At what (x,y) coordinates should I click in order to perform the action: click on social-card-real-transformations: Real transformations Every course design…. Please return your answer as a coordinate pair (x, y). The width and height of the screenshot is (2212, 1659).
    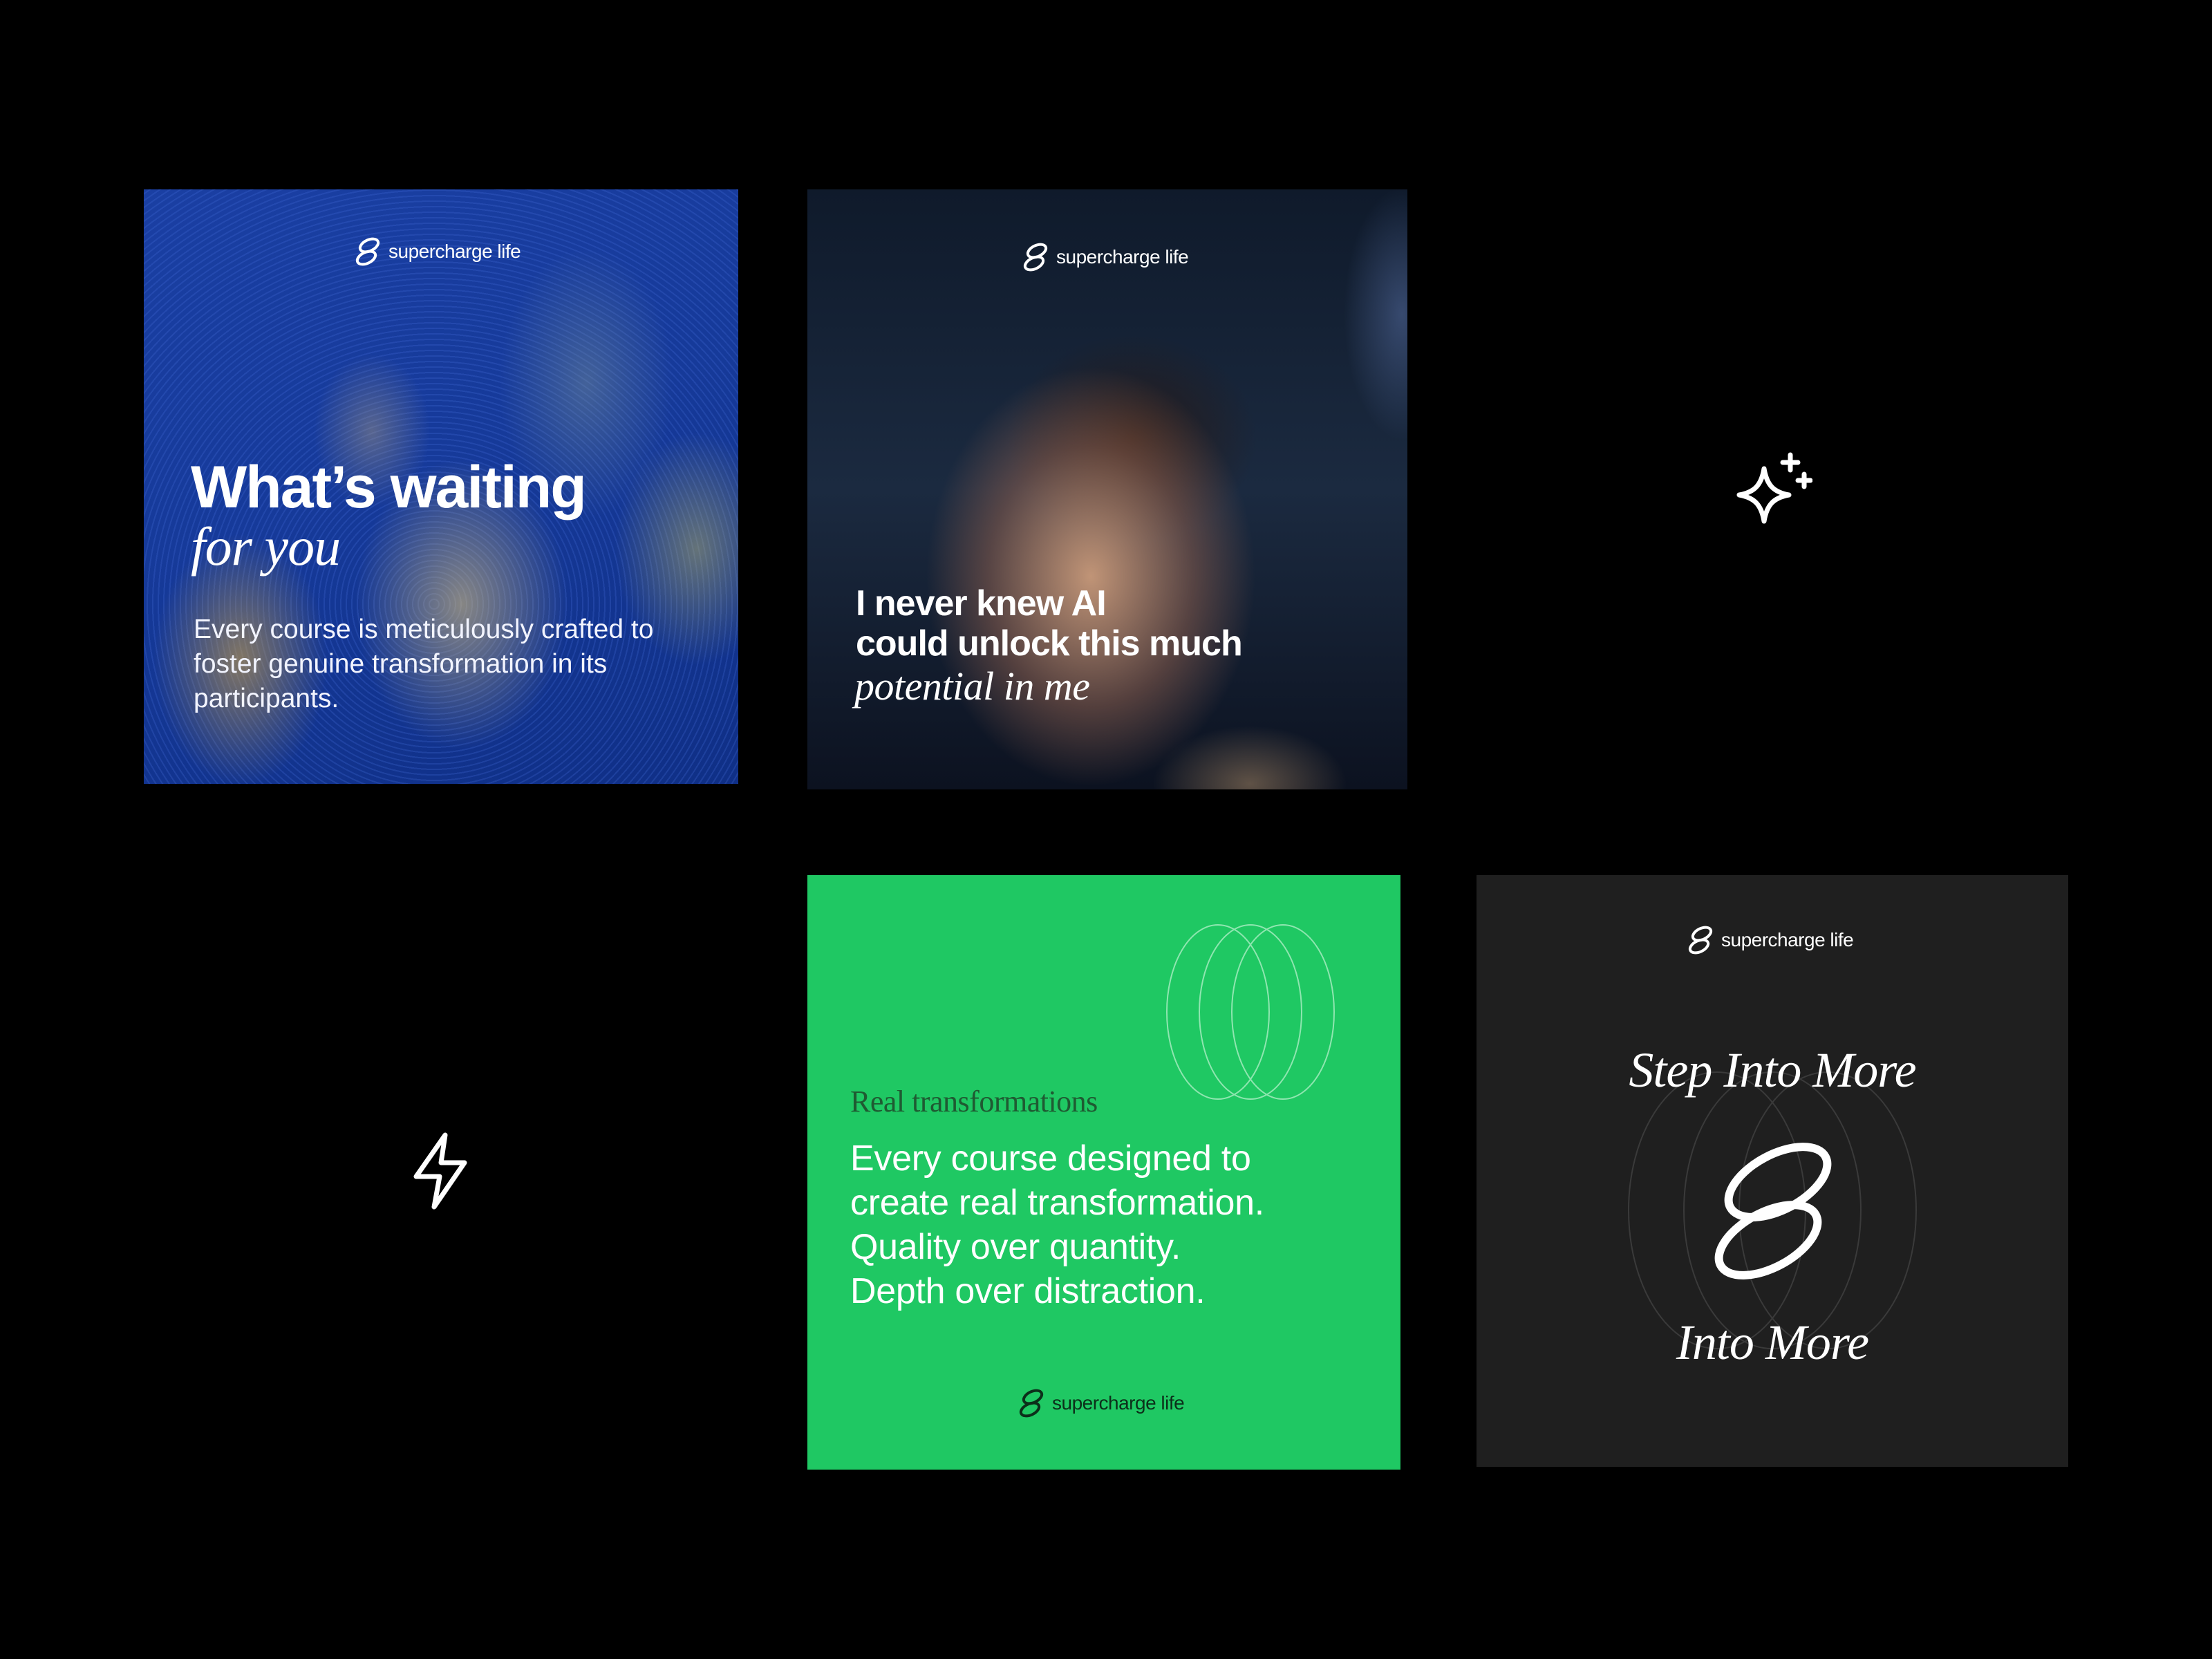
    Looking at the image, I should click on (1103, 1172).